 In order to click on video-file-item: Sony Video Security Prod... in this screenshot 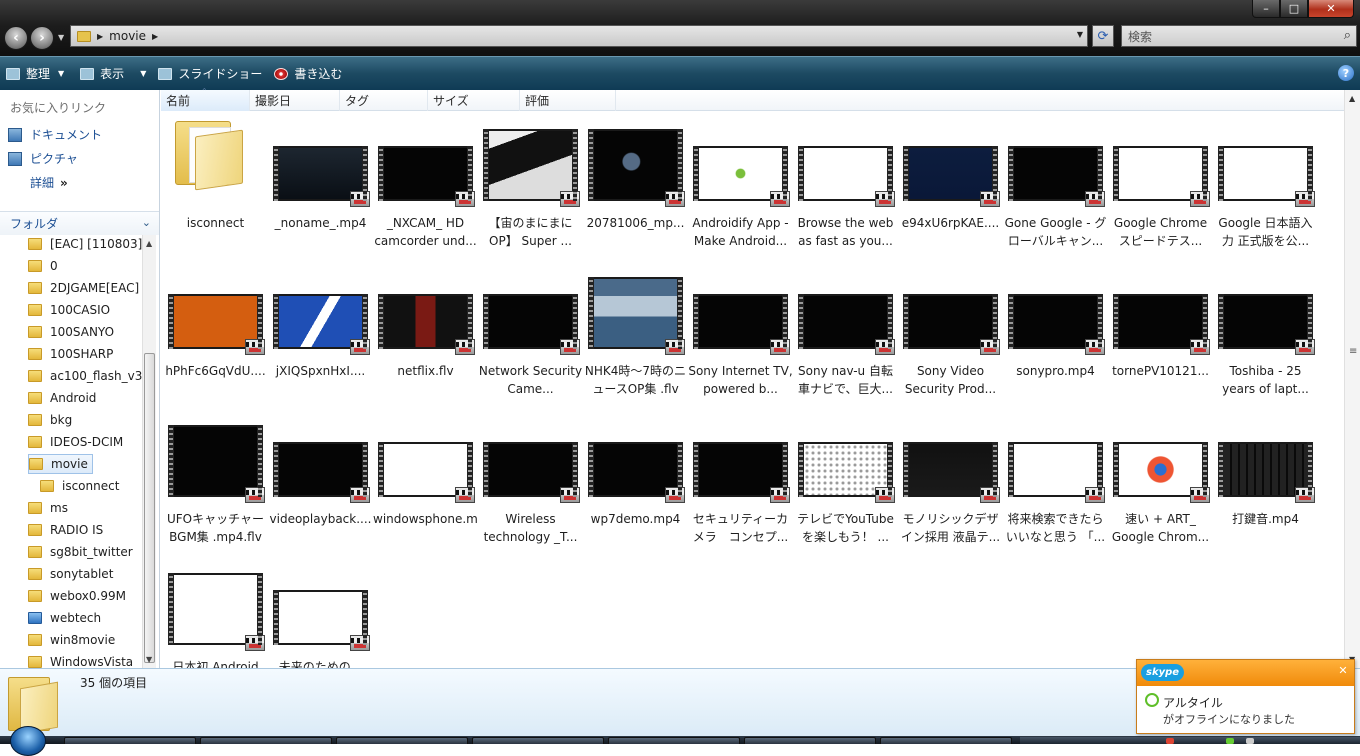, I will do `click(950, 333)`.